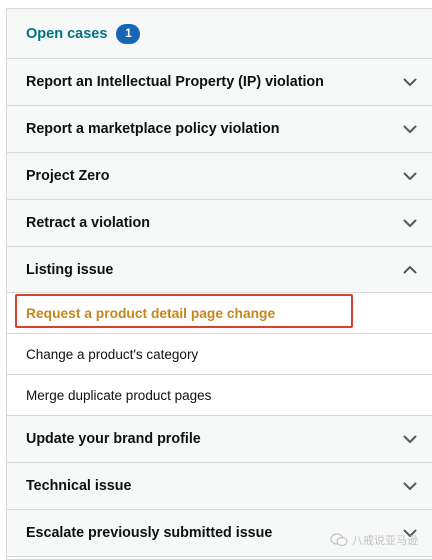  What do you see at coordinates (66, 34) in the screenshot?
I see `open-cases-link: Open cases` at bounding box center [66, 34].